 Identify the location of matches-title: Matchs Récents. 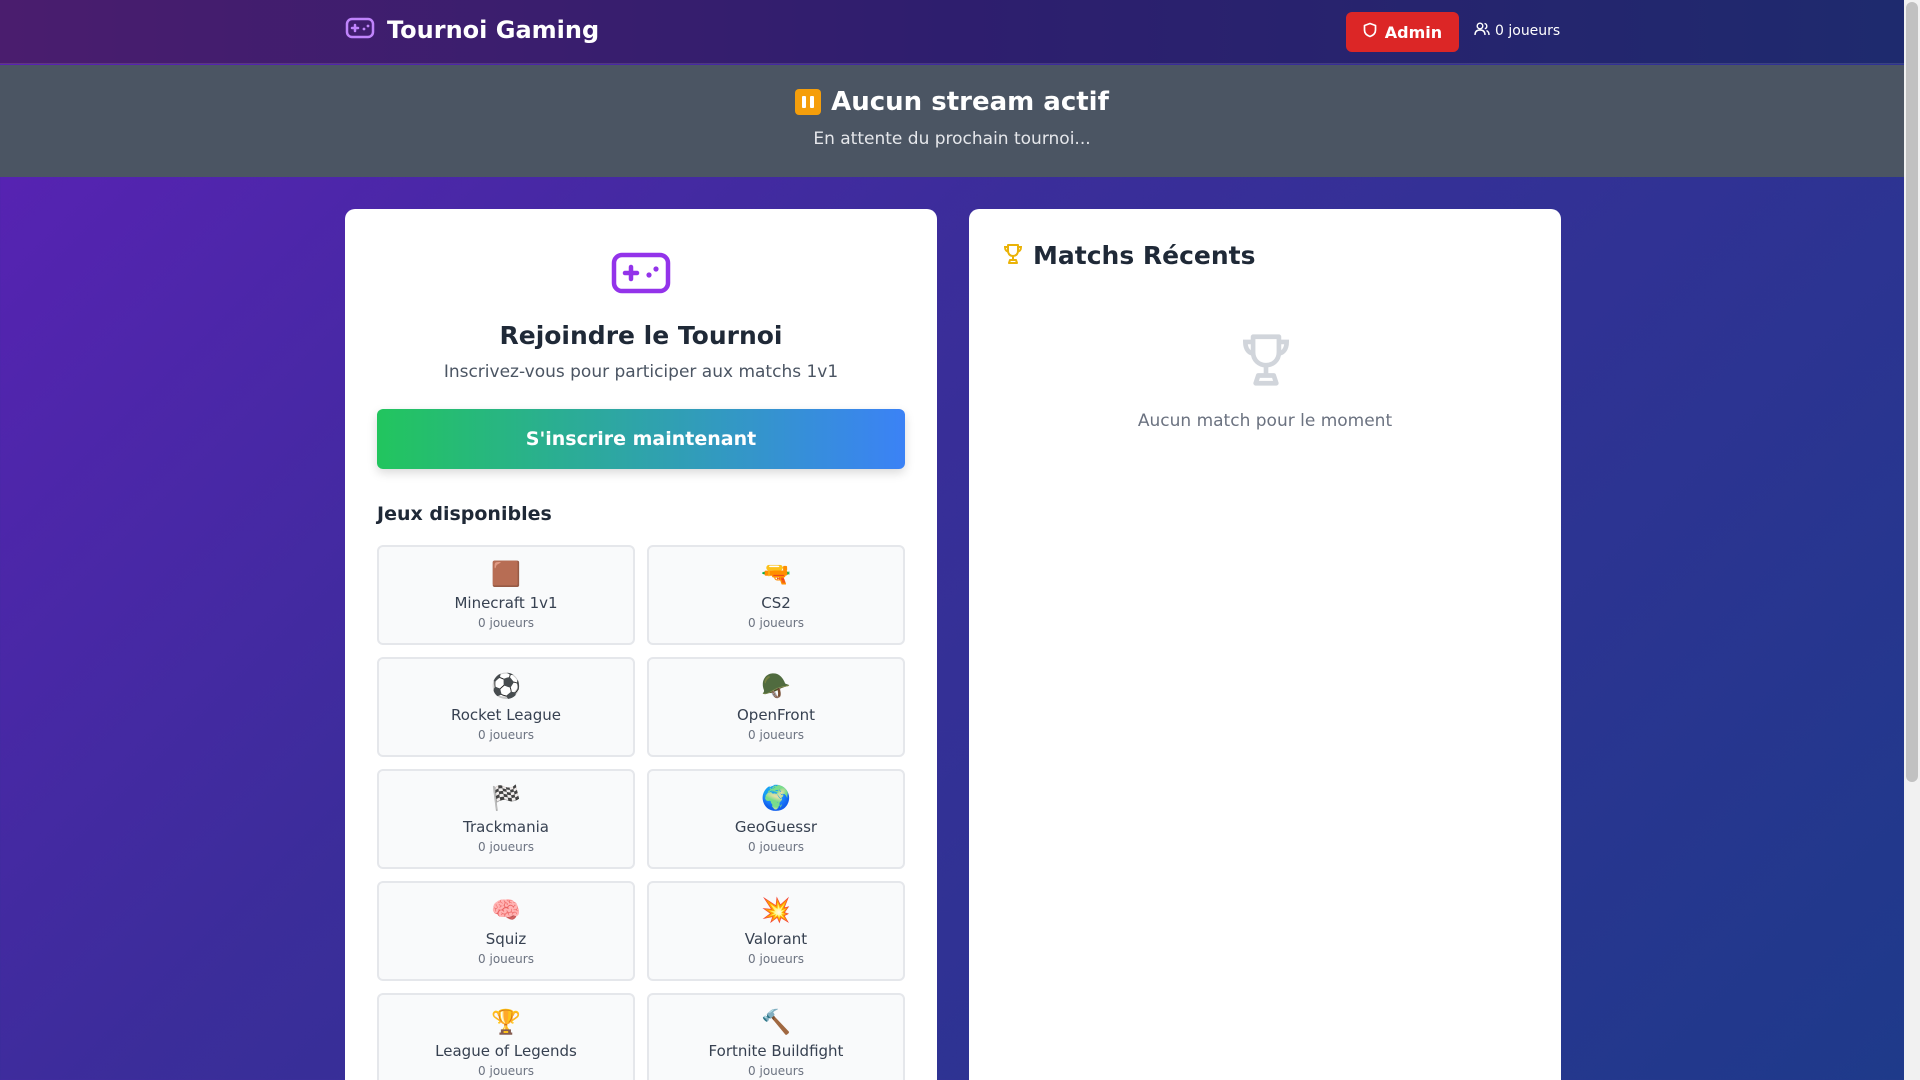
(1144, 255).